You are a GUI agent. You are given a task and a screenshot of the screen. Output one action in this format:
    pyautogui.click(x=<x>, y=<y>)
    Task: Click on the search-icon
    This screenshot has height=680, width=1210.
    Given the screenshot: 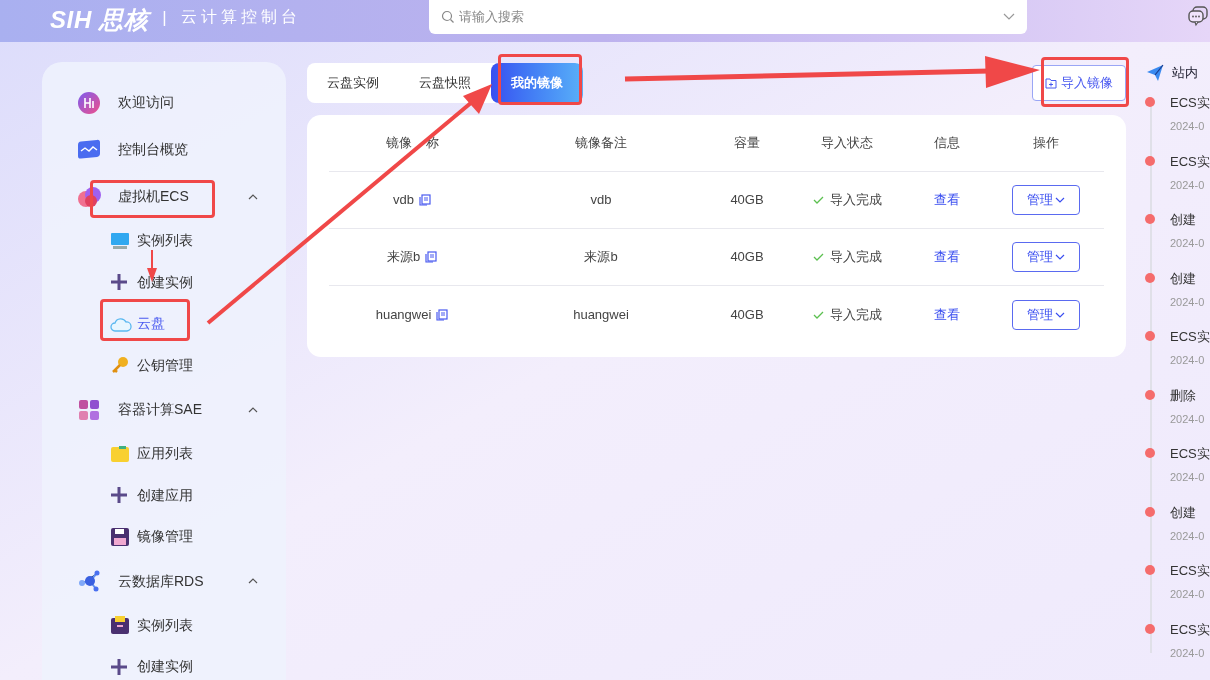 What is the action you would take?
    pyautogui.click(x=447, y=17)
    